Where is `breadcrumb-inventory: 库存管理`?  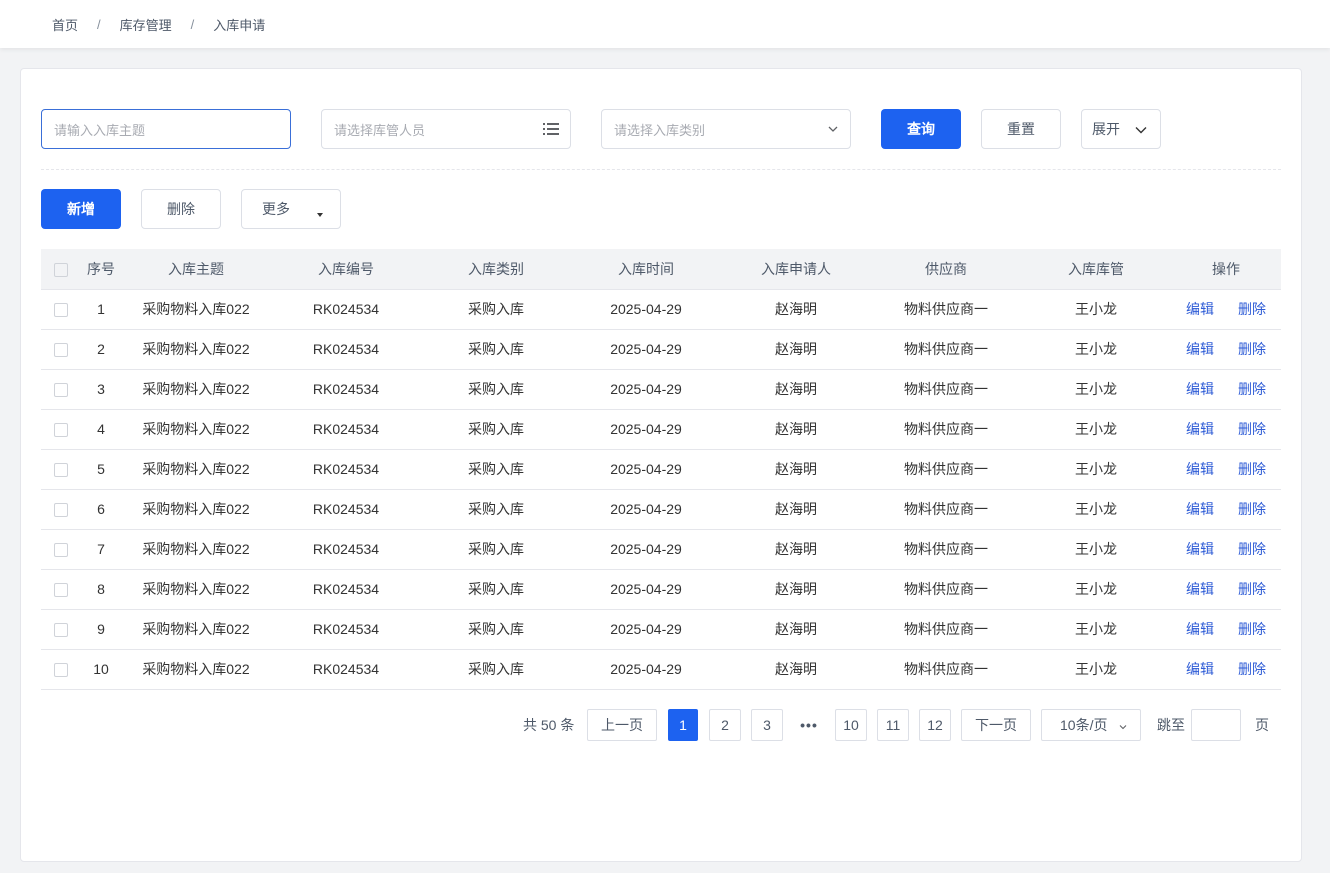 breadcrumb-inventory: 库存管理 is located at coordinates (146, 24).